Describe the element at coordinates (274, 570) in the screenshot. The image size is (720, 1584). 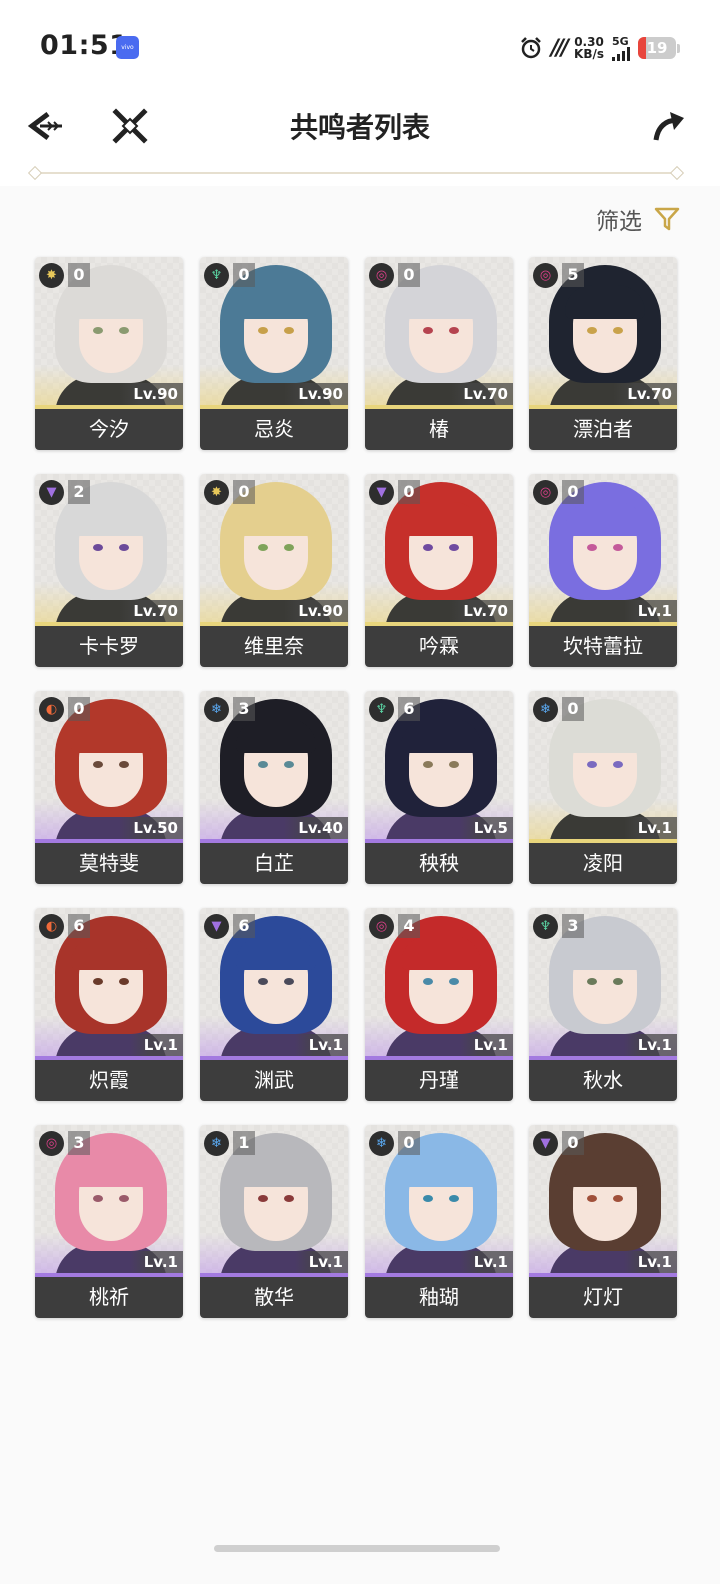
I see `resonator-card: ✸ 0 Lv.90 维里奈` at that location.